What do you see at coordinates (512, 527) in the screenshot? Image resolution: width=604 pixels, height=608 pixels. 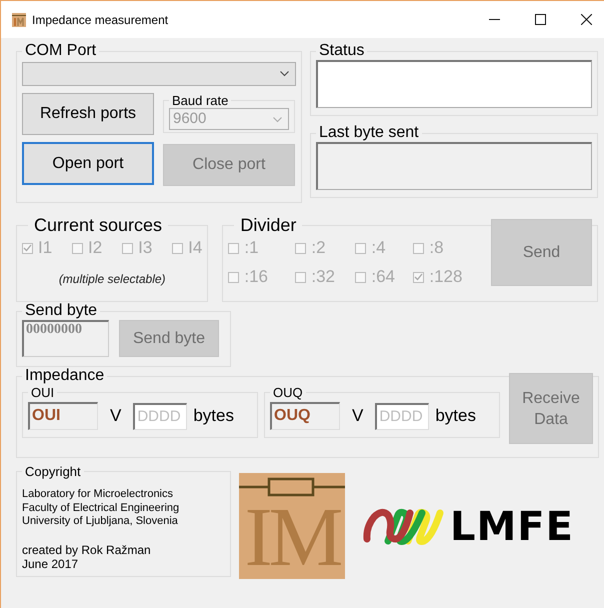 I see `logo-text: LMFE` at bounding box center [512, 527].